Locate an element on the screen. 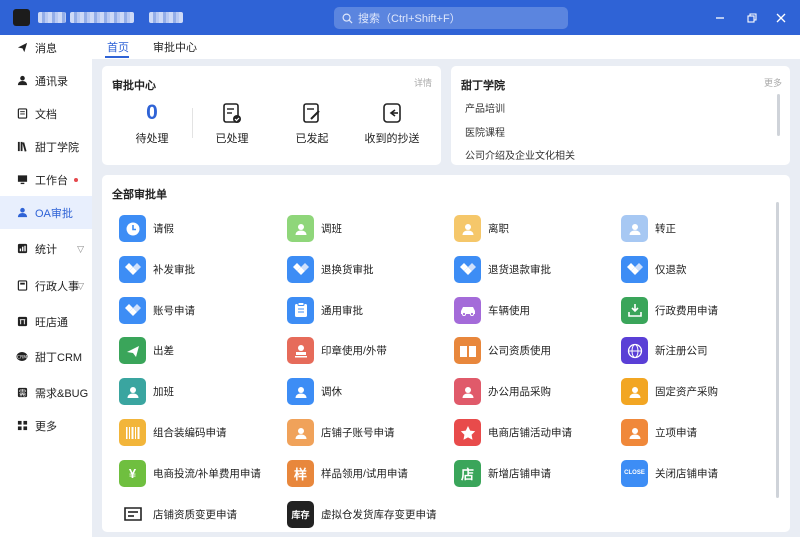 This screenshot has width=800, height=537. form-item: 通用审批 is located at coordinates (325, 310).